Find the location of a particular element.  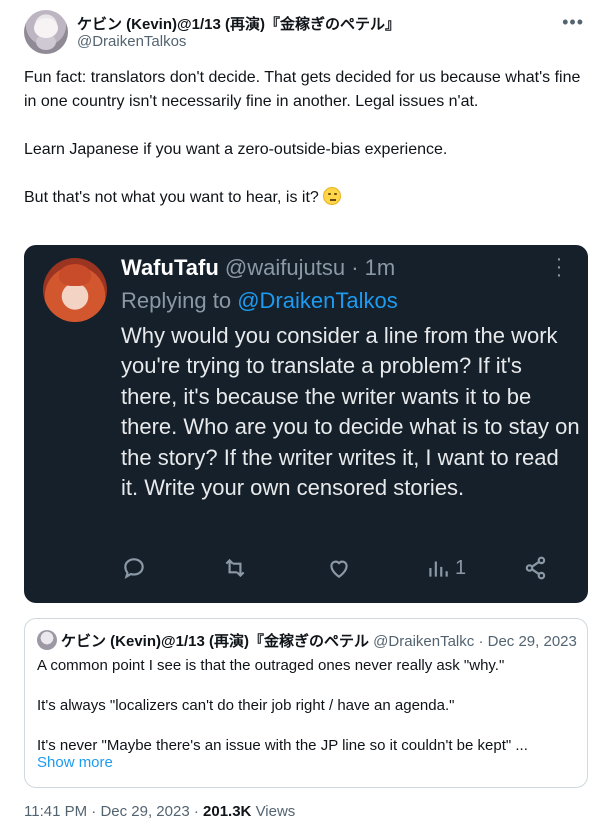

embedded-action-bar: 1 is located at coordinates (341, 570).